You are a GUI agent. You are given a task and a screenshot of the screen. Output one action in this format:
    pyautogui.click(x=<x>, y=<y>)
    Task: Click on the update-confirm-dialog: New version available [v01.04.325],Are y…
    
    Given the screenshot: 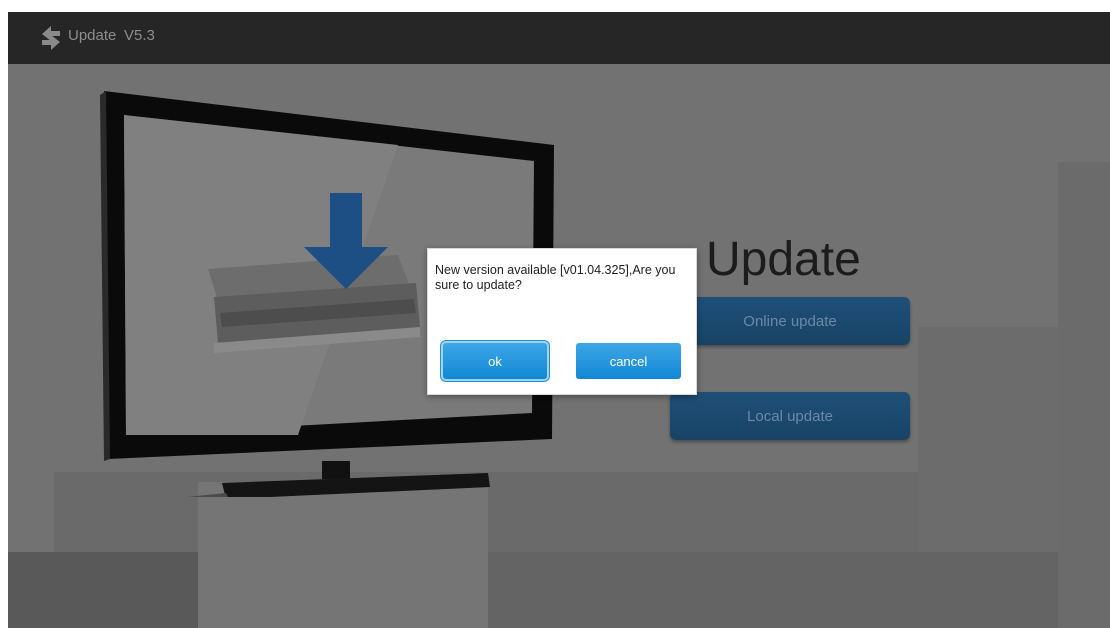 What is the action you would take?
    pyautogui.click(x=562, y=321)
    